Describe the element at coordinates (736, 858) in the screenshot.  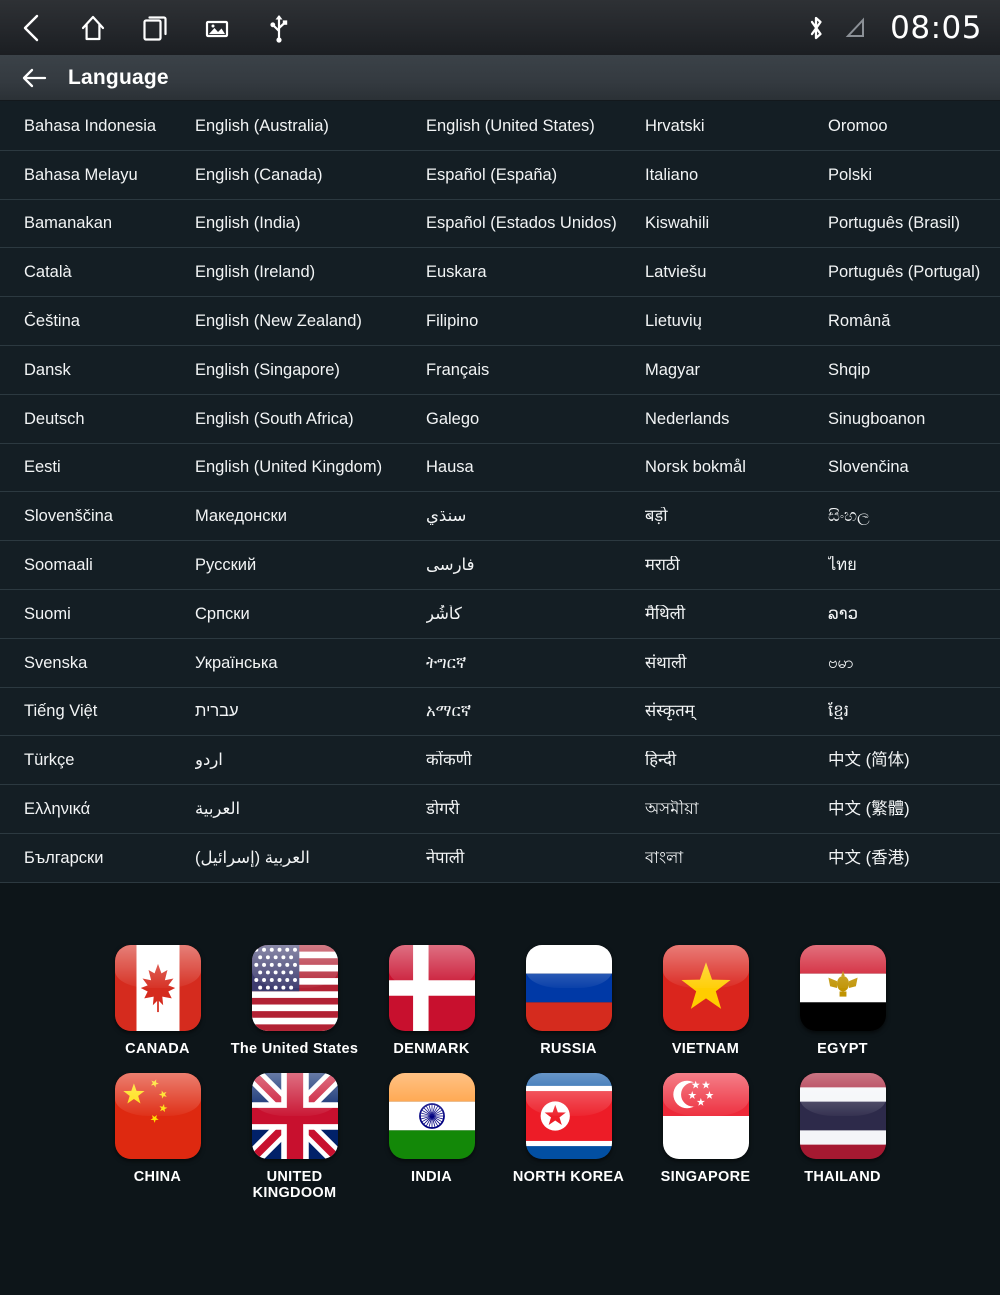
I see `language-item: বাংলা` at that location.